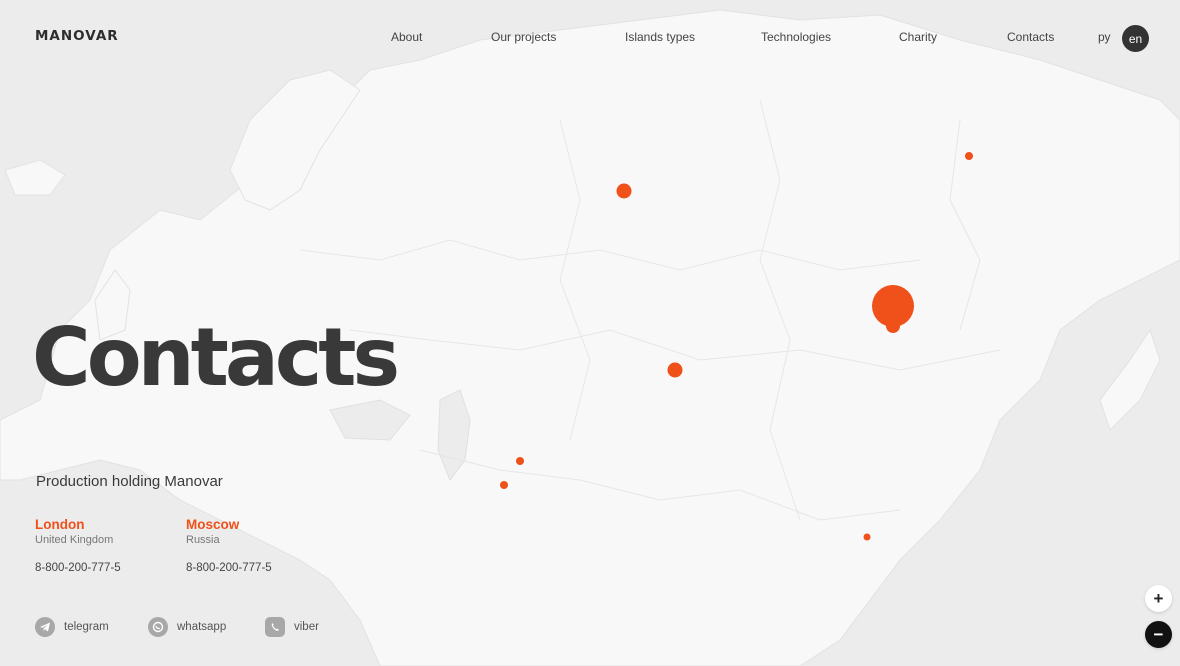  What do you see at coordinates (213, 524) in the screenshot?
I see `office-city: Moscow` at bounding box center [213, 524].